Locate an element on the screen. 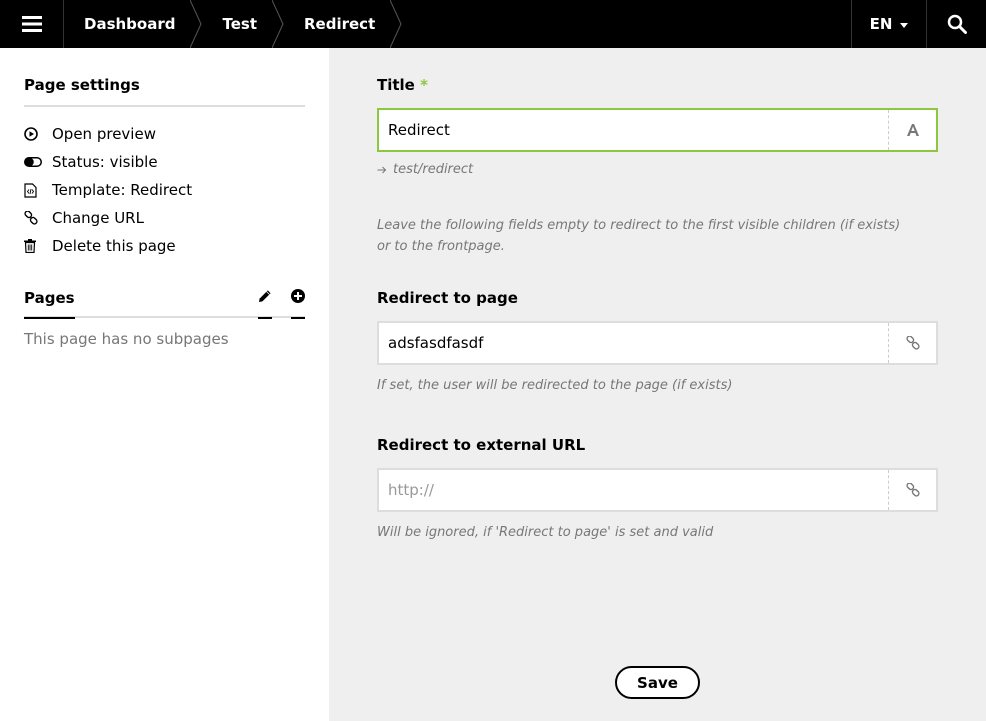 This screenshot has height=721, width=986. menu-button is located at coordinates (32, 24).